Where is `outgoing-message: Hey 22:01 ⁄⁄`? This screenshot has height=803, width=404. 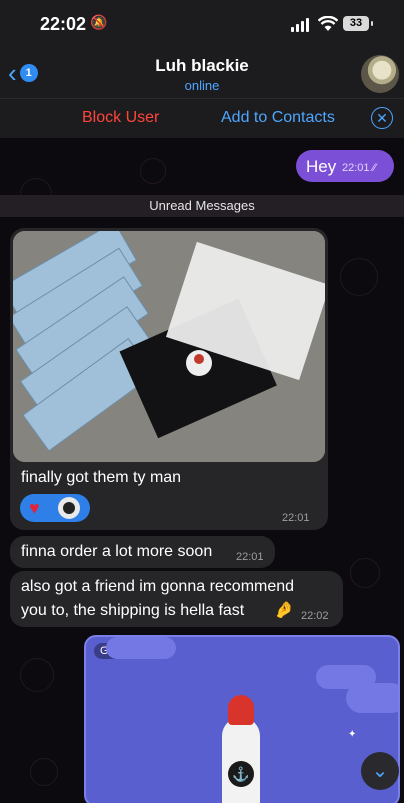 outgoing-message: Hey 22:01 ⁄⁄ is located at coordinates (345, 166).